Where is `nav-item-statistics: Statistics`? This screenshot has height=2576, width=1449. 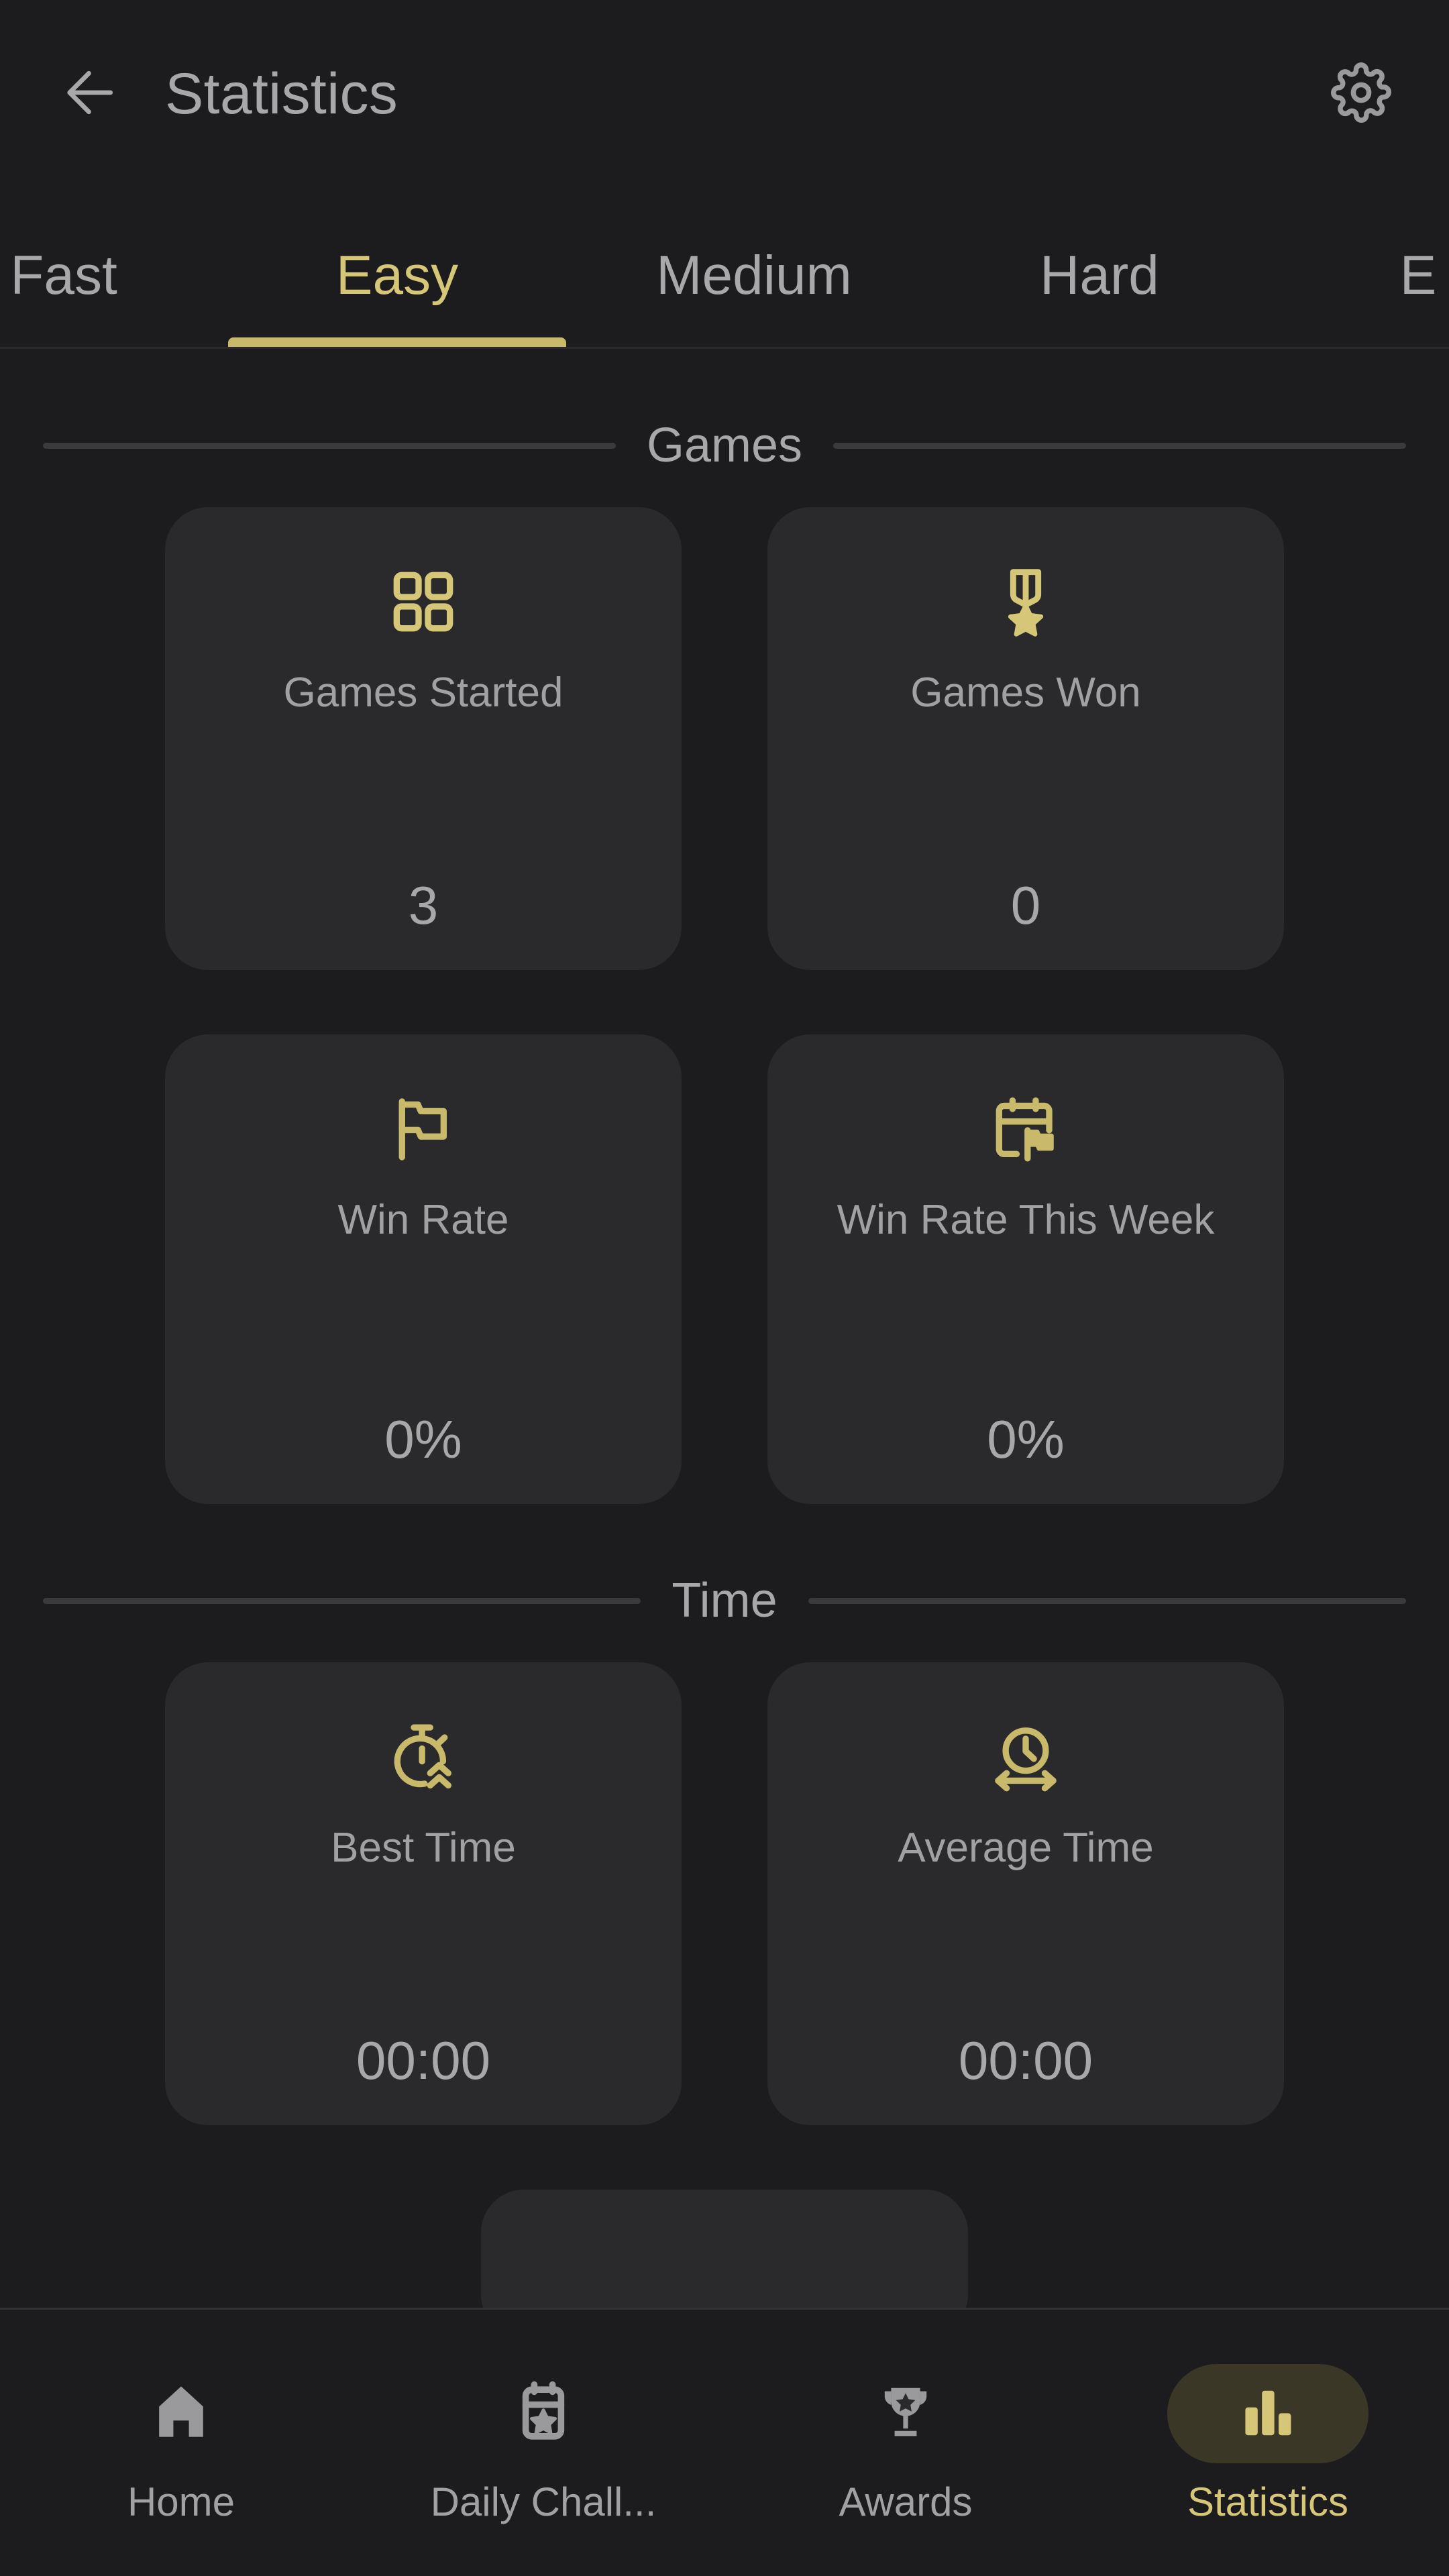 nav-item-statistics: Statistics is located at coordinates (1268, 2443).